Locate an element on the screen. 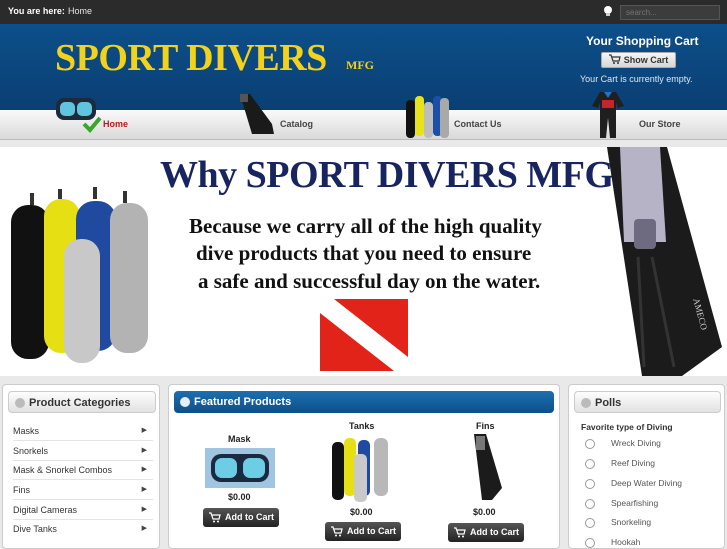 The height and width of the screenshot is (549, 727). breadcrumb-home-link: Home is located at coordinates (80, 11).